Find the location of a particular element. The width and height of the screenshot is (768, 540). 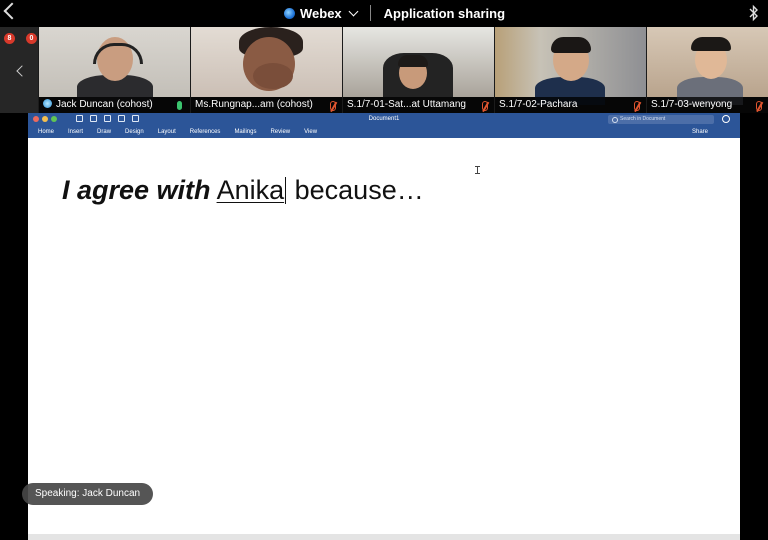

tab-design: Design is located at coordinates (134, 132).